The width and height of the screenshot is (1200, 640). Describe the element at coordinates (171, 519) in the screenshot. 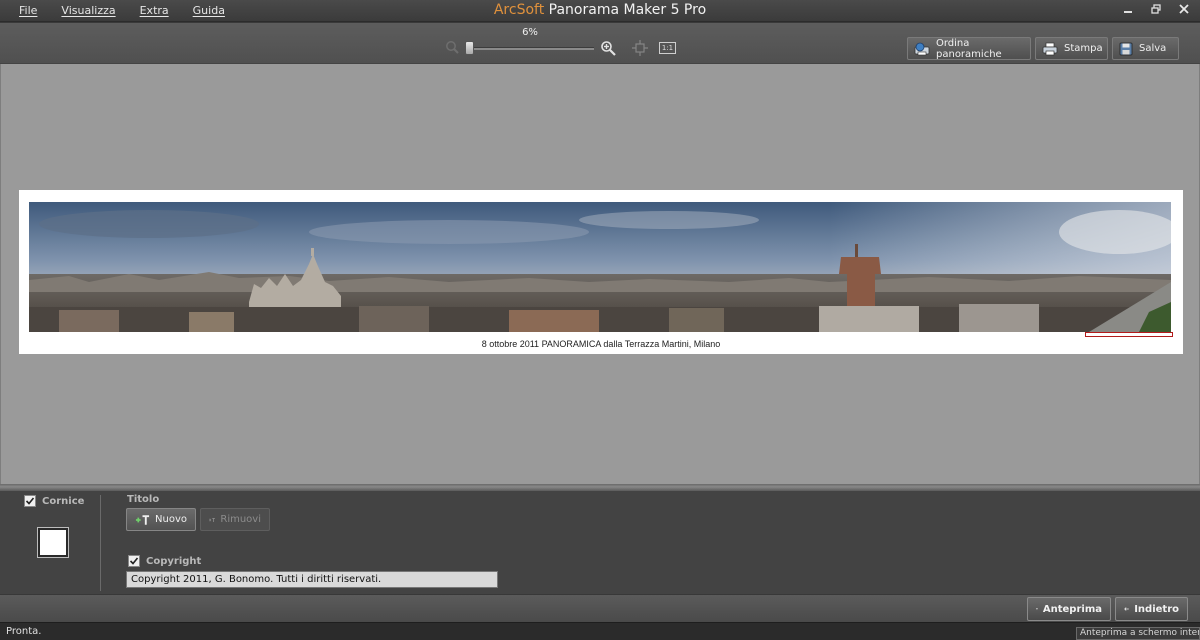

I see `new-title-label: Nuovo` at that location.